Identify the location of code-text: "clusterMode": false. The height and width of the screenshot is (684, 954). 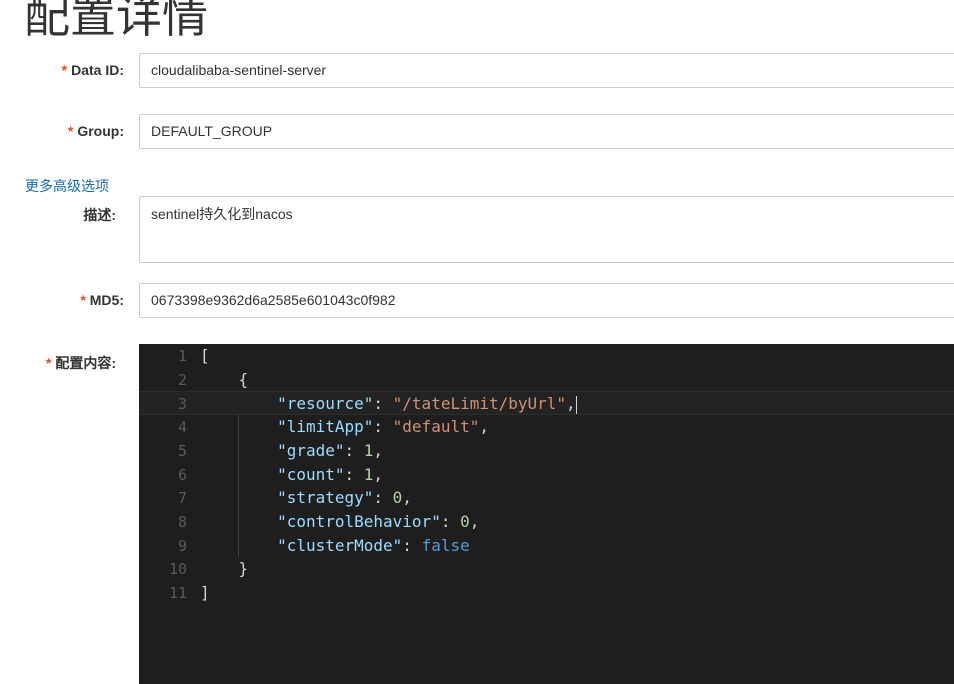
(335, 546).